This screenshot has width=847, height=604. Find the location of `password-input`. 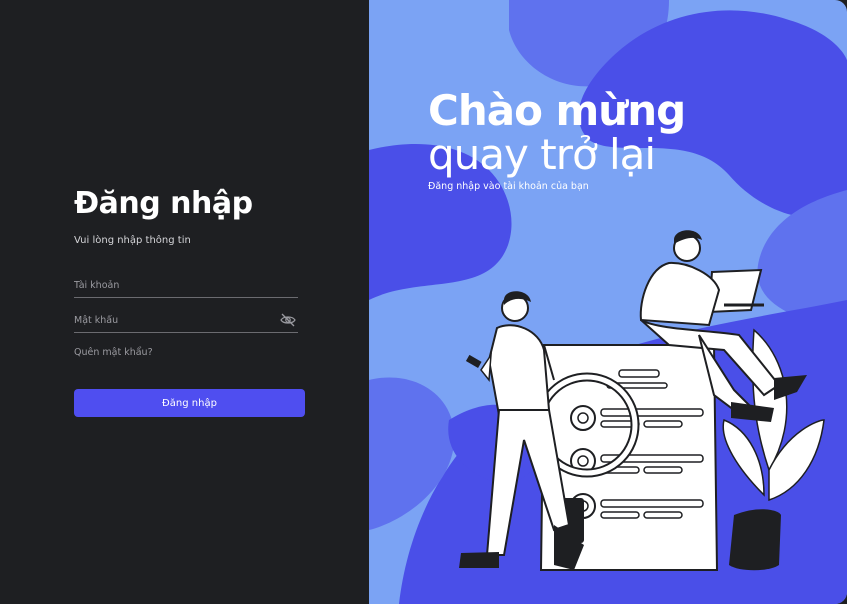

password-input is located at coordinates (174, 320).